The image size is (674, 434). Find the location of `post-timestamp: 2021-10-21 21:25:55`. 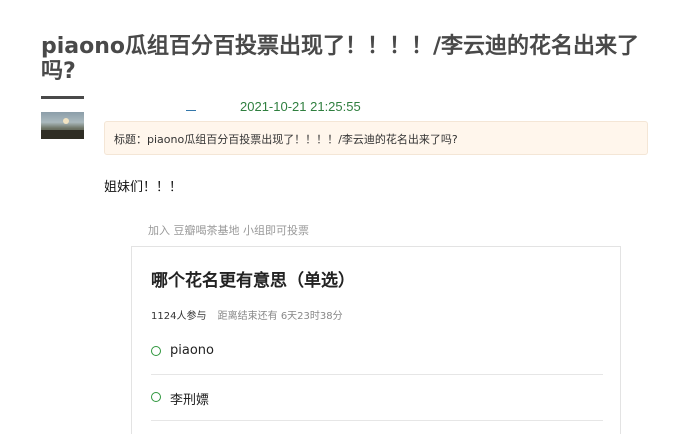

post-timestamp: 2021-10-21 21:25:55 is located at coordinates (300, 106).